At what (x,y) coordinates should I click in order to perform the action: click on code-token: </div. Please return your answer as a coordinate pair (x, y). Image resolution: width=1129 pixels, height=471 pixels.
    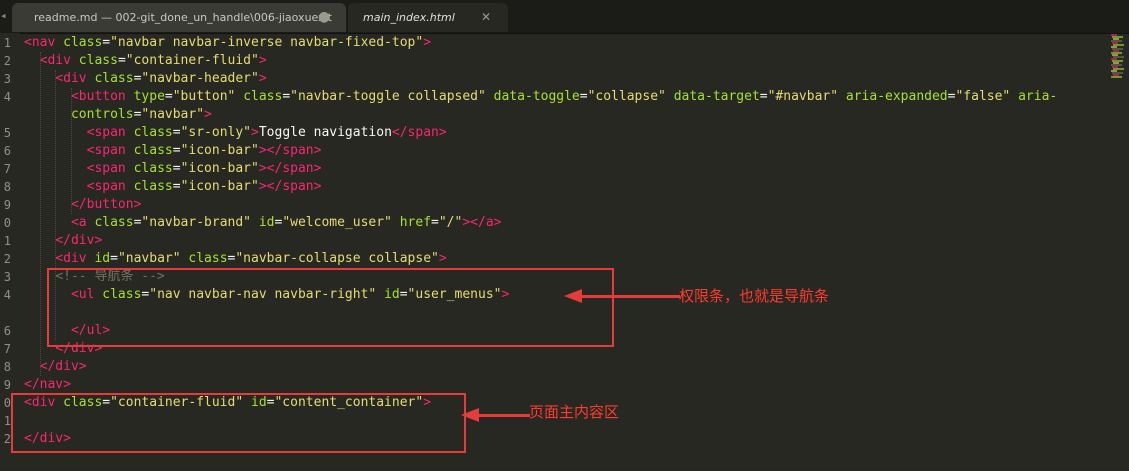
    Looking at the image, I should click on (59, 366).